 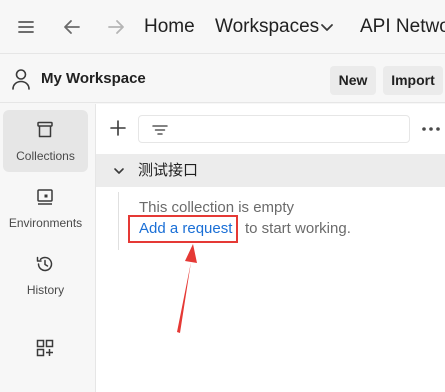 I want to click on start-working-text: to start working., so click(x=298, y=228).